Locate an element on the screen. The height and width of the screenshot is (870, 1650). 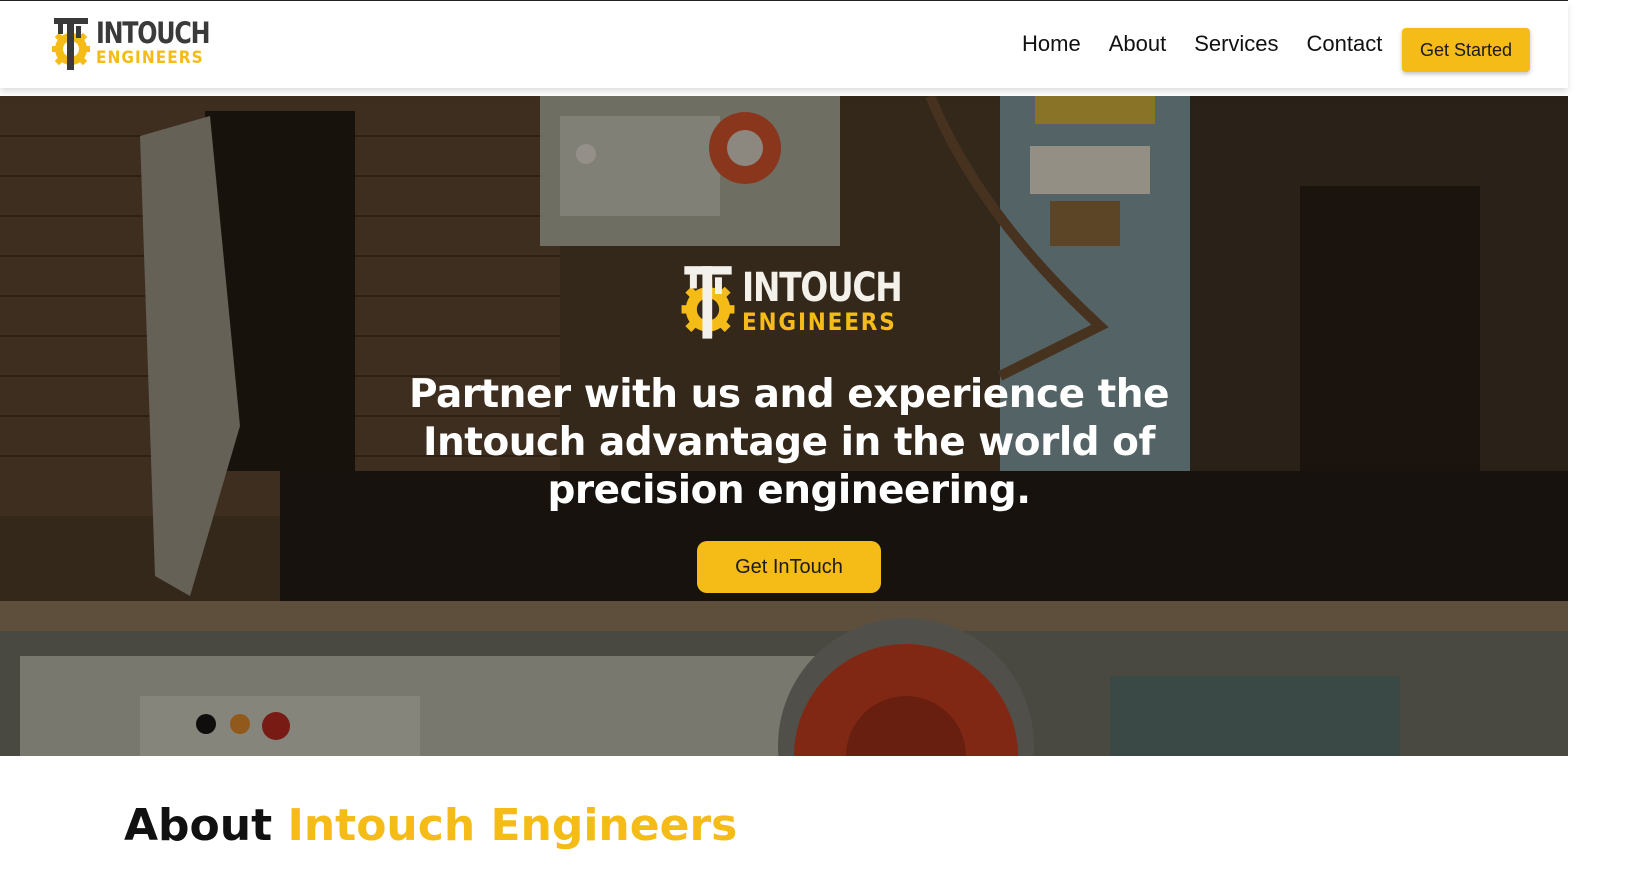
header-logo: INTOUCH ENGINEERS is located at coordinates (142, 43).